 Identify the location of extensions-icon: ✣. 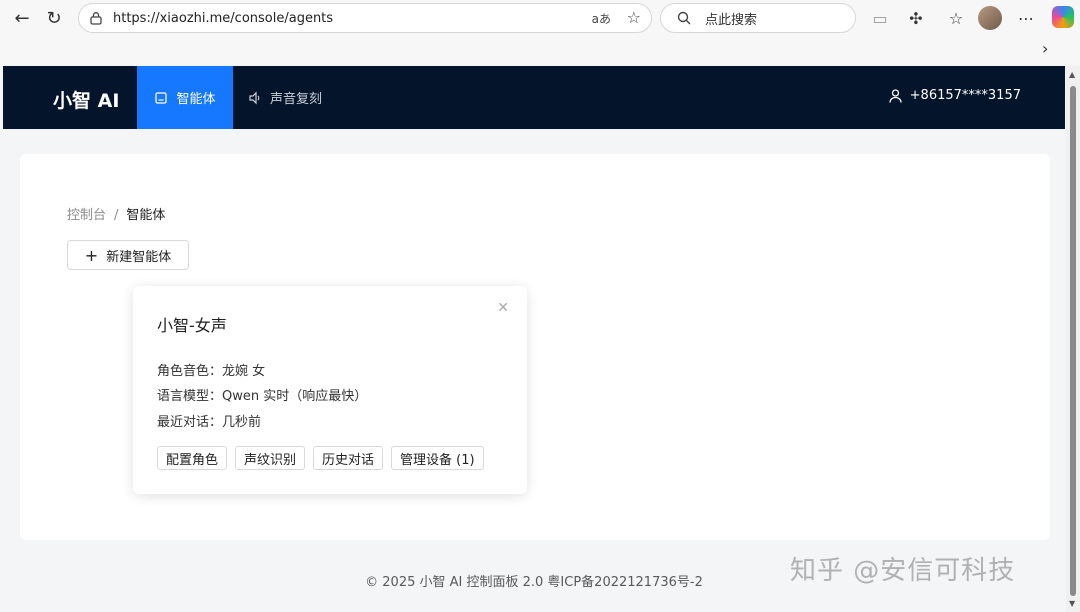
(916, 18).